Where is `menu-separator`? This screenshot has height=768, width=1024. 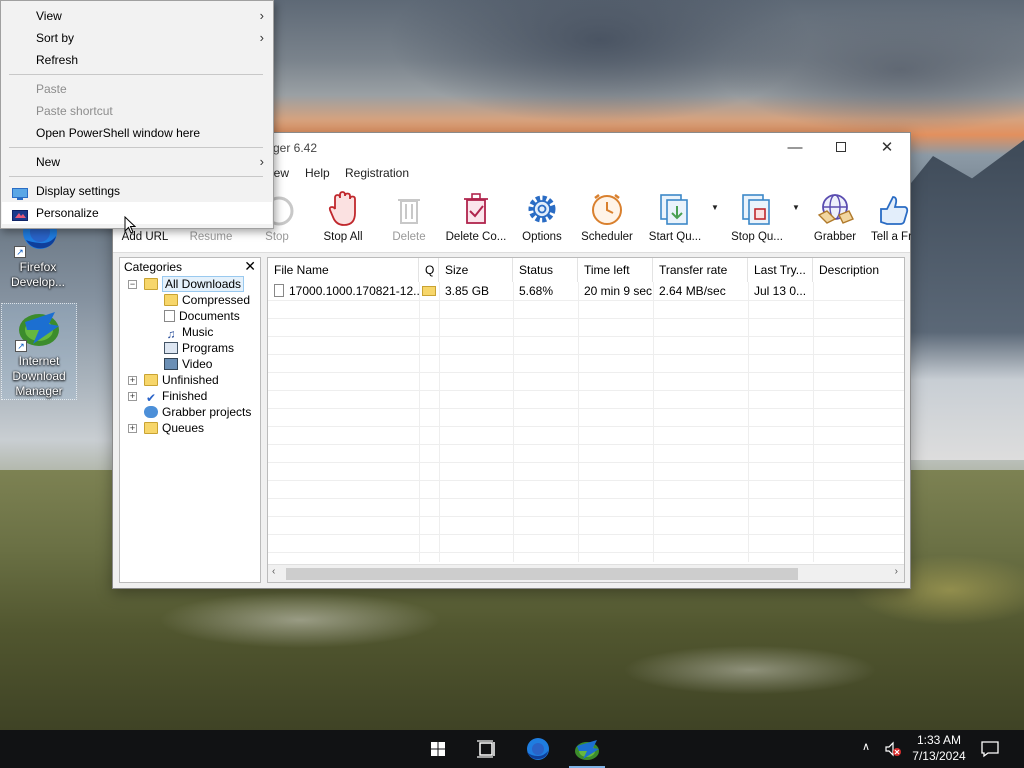
menu-separator is located at coordinates (136, 74).